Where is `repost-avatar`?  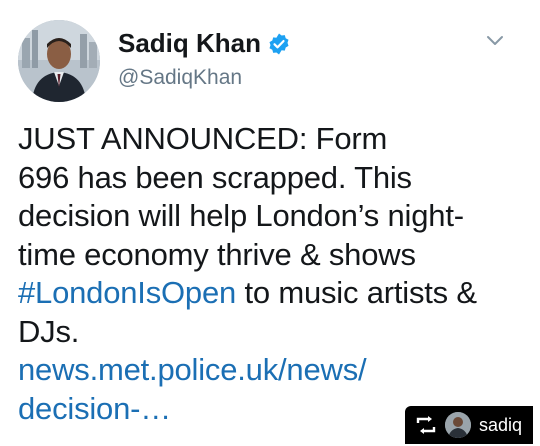
repost-avatar is located at coordinates (458, 425).